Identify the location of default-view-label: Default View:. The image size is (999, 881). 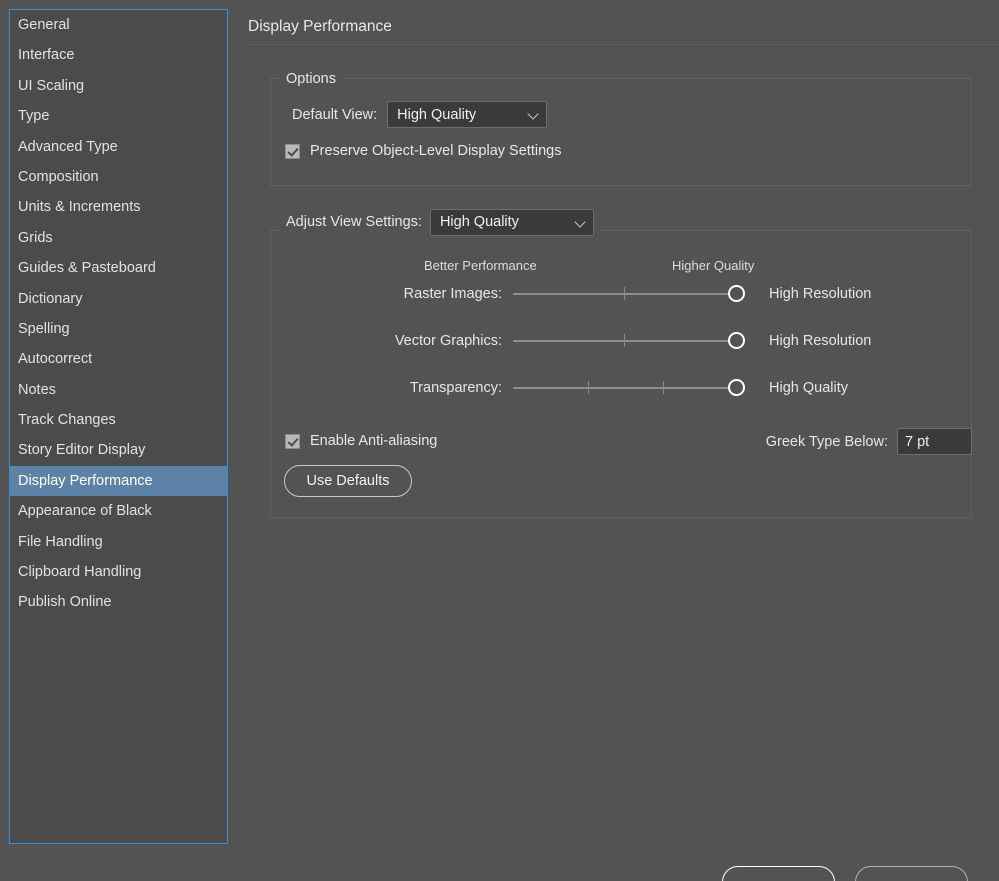
(335, 114).